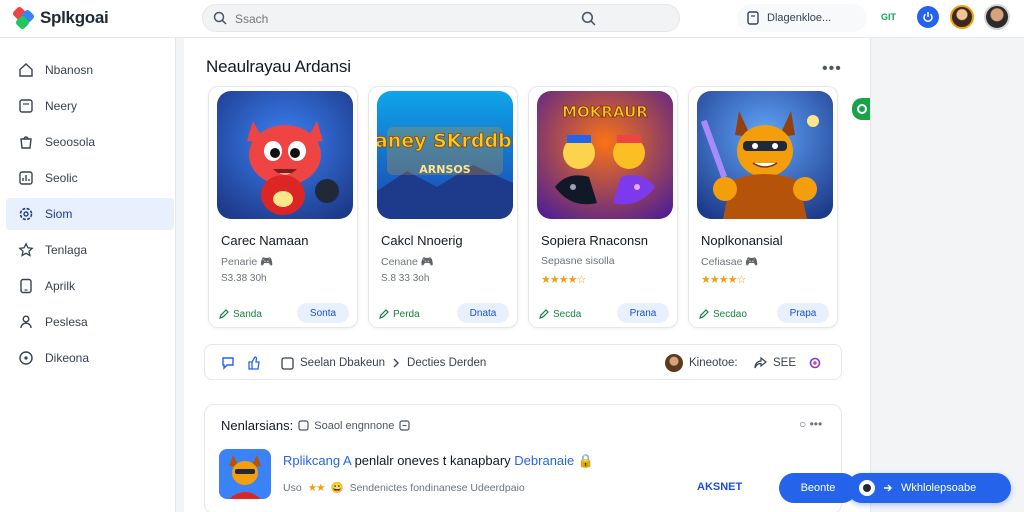  I want to click on app-logo: Splkgoai, so click(60, 18).